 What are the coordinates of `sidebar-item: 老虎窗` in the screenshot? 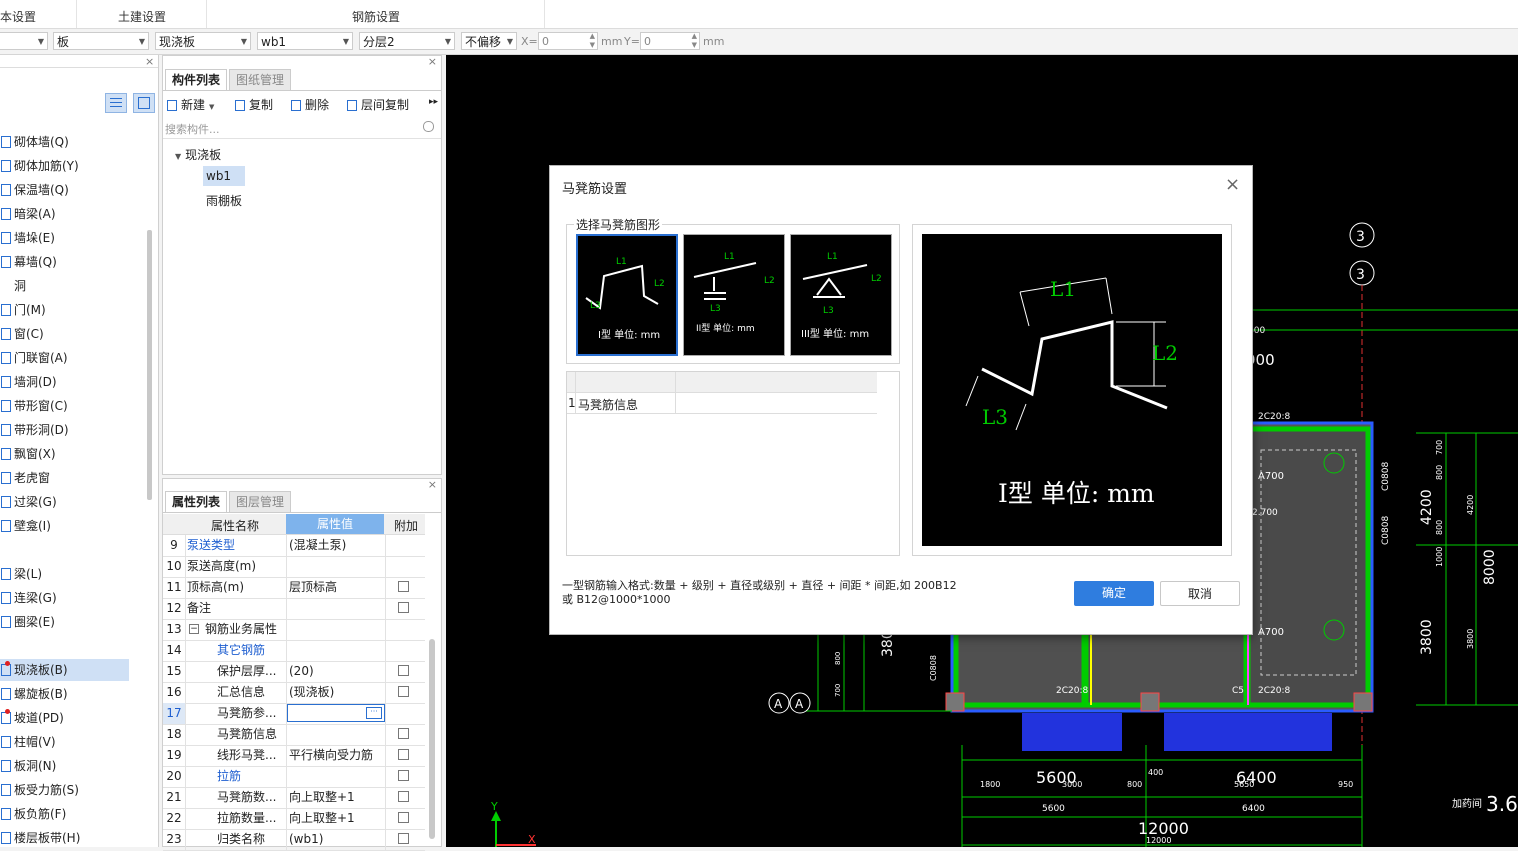 It's located at (70, 478).